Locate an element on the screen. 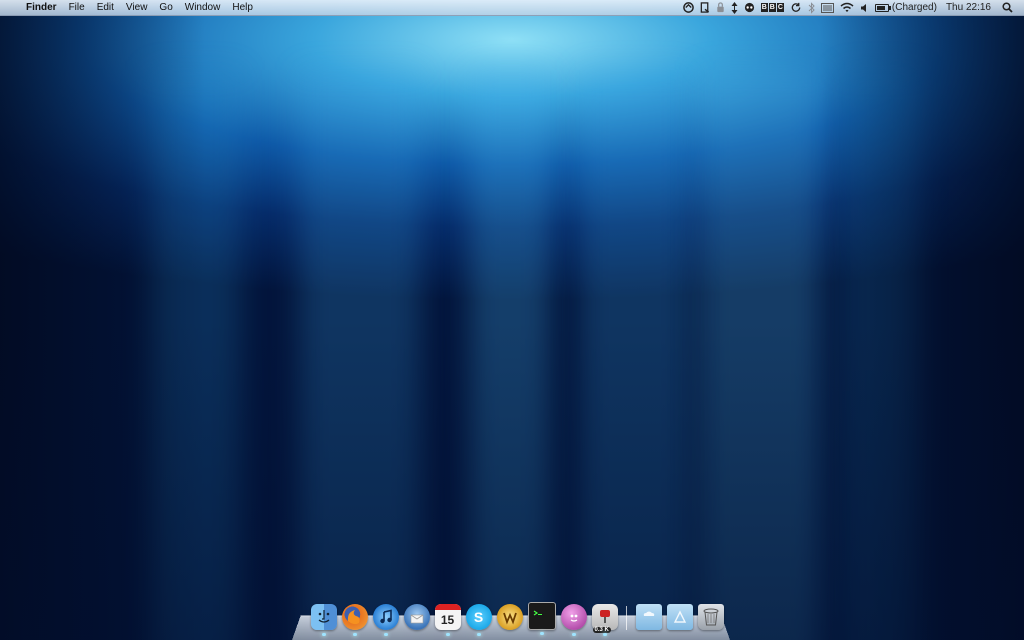 The width and height of the screenshot is (1024, 640). menu-bar-status: B B C (Charged) Thu 22:16 is located at coordinates (852, 7).